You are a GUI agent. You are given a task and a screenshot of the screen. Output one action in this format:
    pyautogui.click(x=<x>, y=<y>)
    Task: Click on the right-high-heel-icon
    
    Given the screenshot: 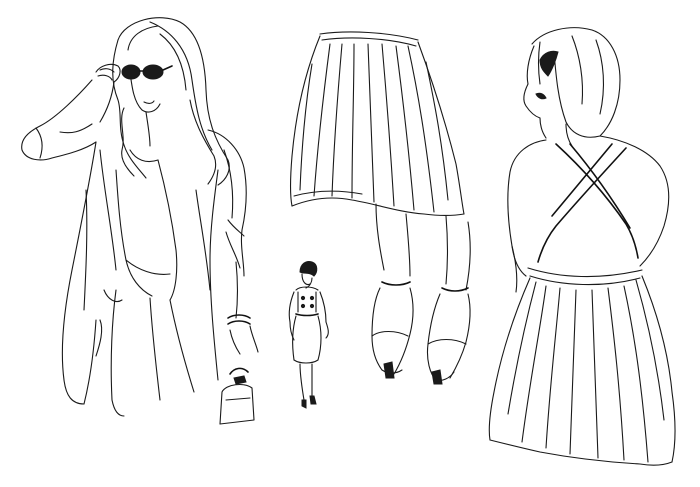 What is the action you would take?
    pyautogui.click(x=448, y=339)
    